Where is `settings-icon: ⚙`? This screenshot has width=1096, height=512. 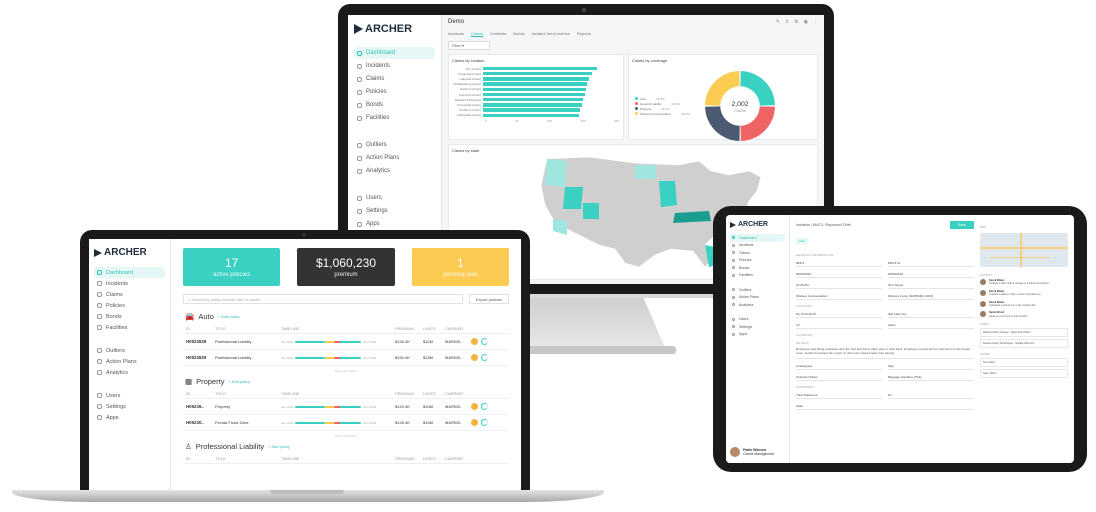 settings-icon: ⚙ is located at coordinates (796, 24).